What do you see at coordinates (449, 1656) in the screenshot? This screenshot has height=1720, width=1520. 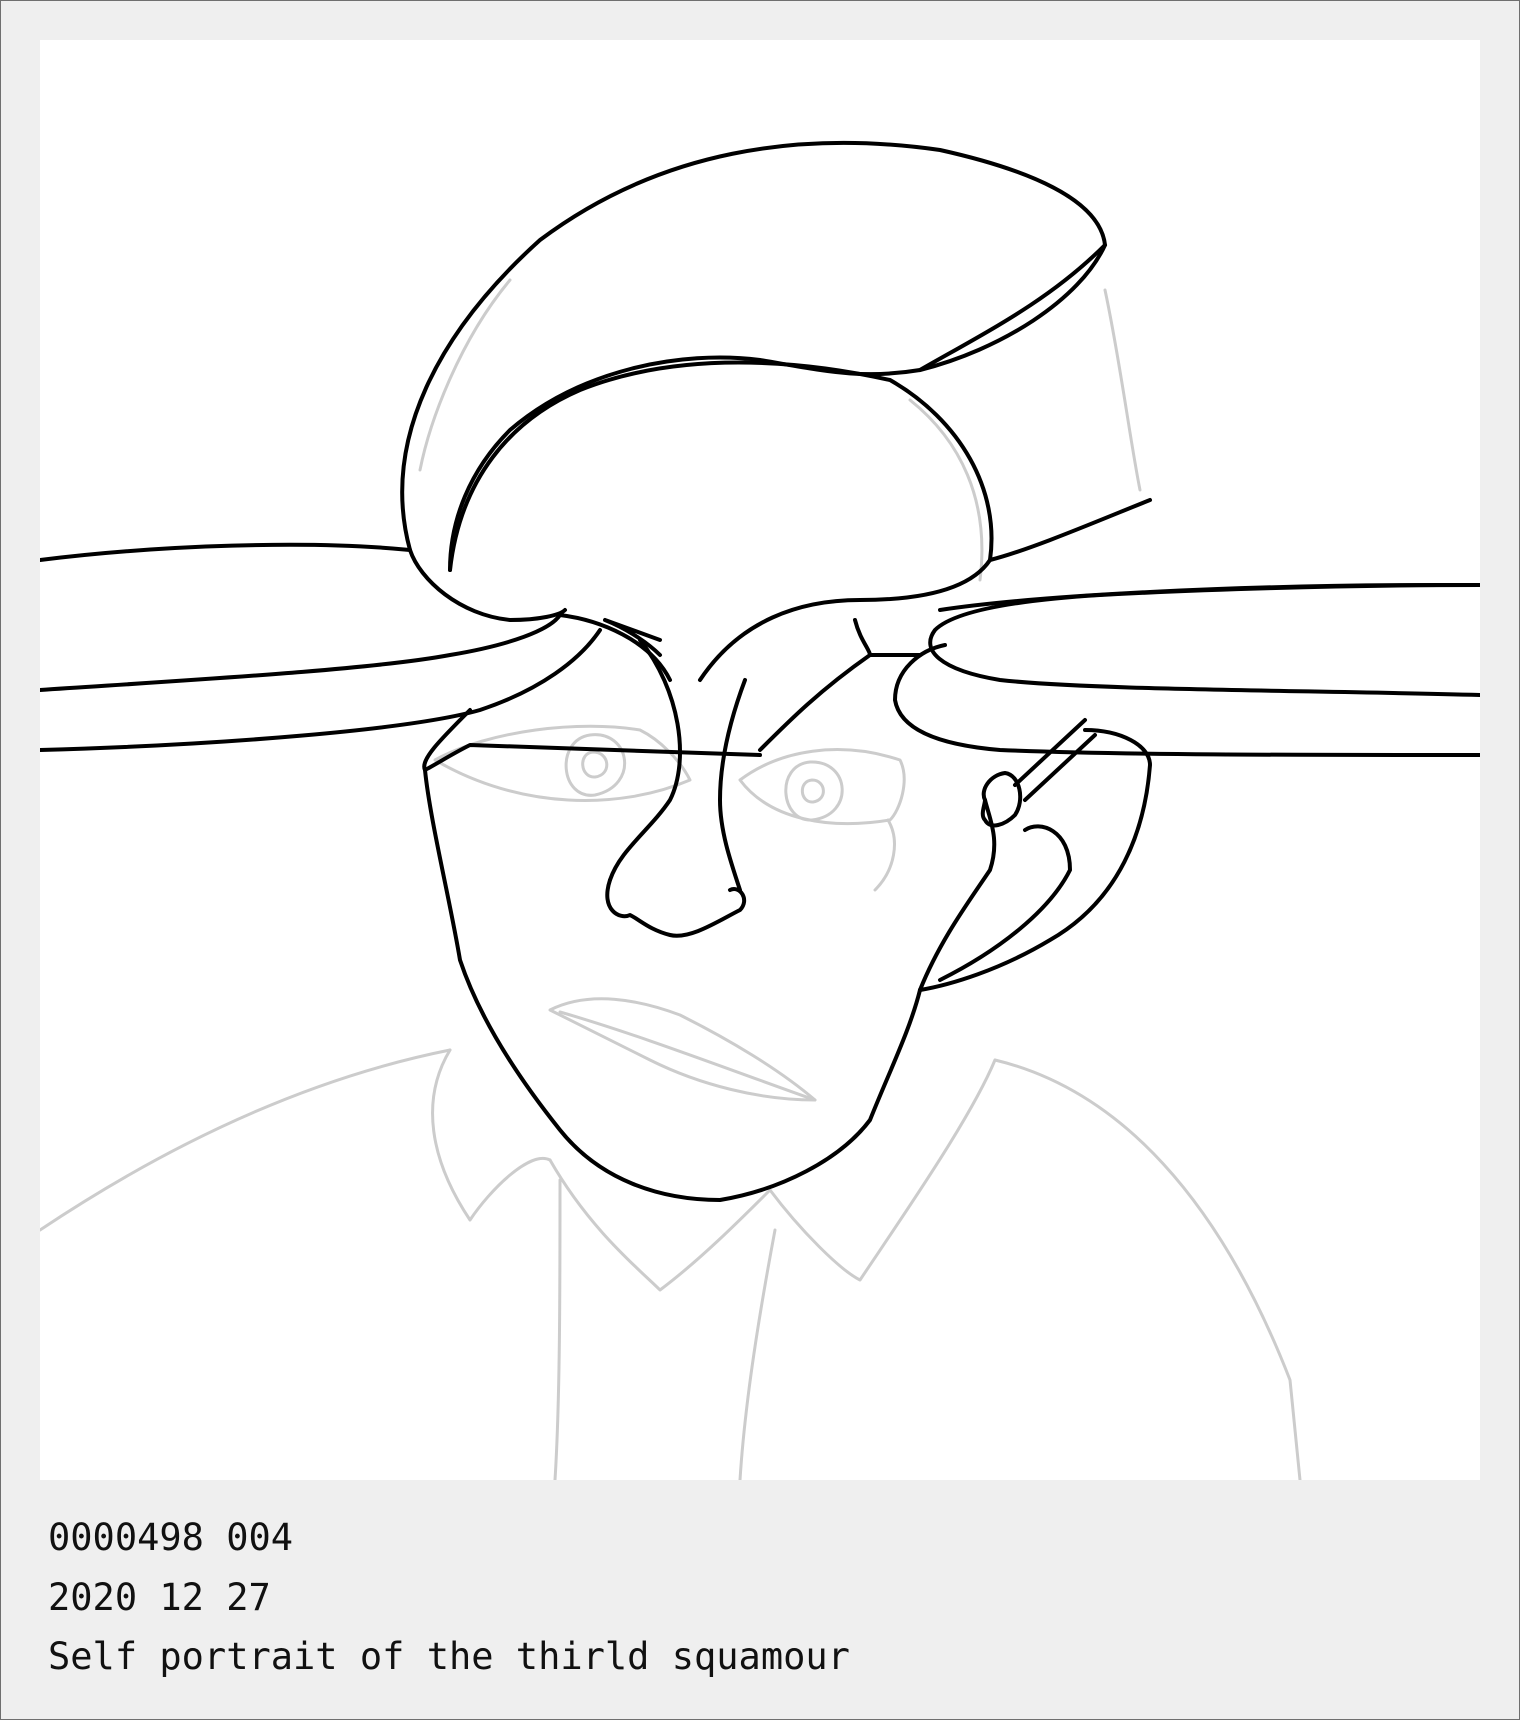 I see `artwork-title-text: Self portrait of the thirld squamour` at bounding box center [449, 1656].